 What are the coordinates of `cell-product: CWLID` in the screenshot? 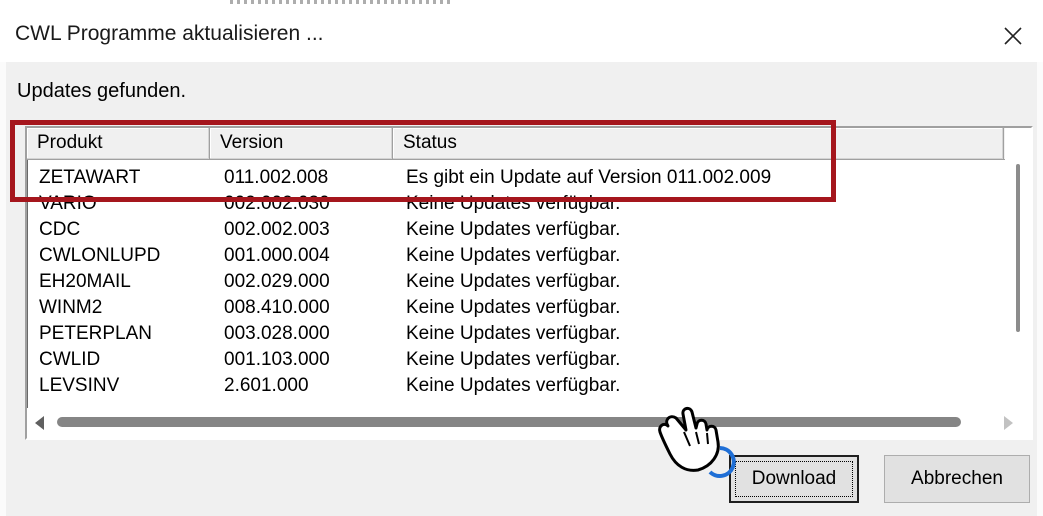 It's located at (70, 359).